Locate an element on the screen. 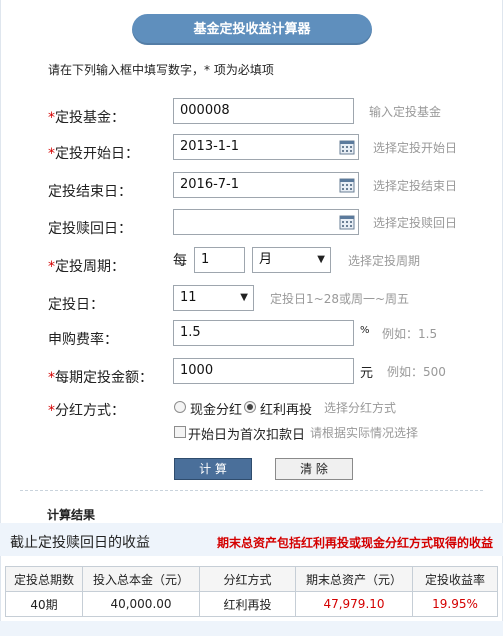  fee-unit: % is located at coordinates (365, 330).